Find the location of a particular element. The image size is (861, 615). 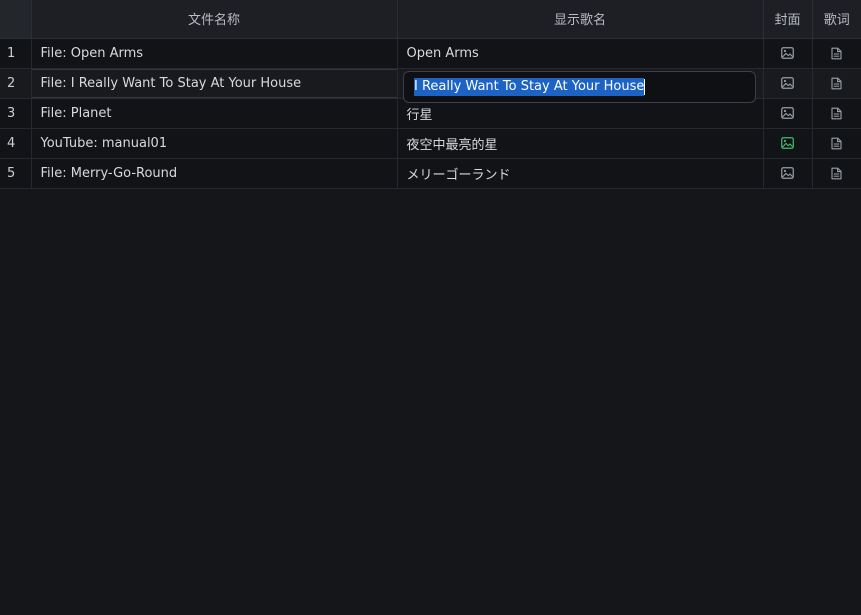

display-name-editor: I Really Want To Stay At Your House is located at coordinates (579, 87).